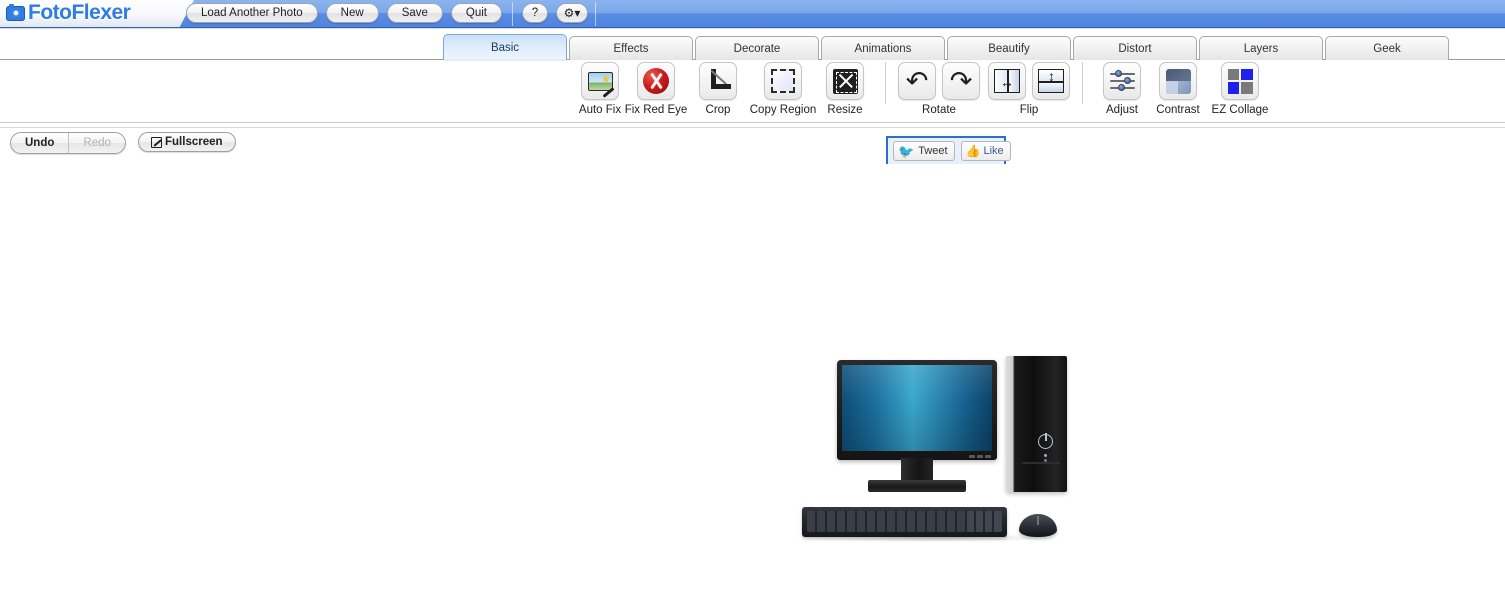 This screenshot has width=1505, height=600. What do you see at coordinates (757, 48) in the screenshot?
I see `tab-decorate: Decorate` at bounding box center [757, 48].